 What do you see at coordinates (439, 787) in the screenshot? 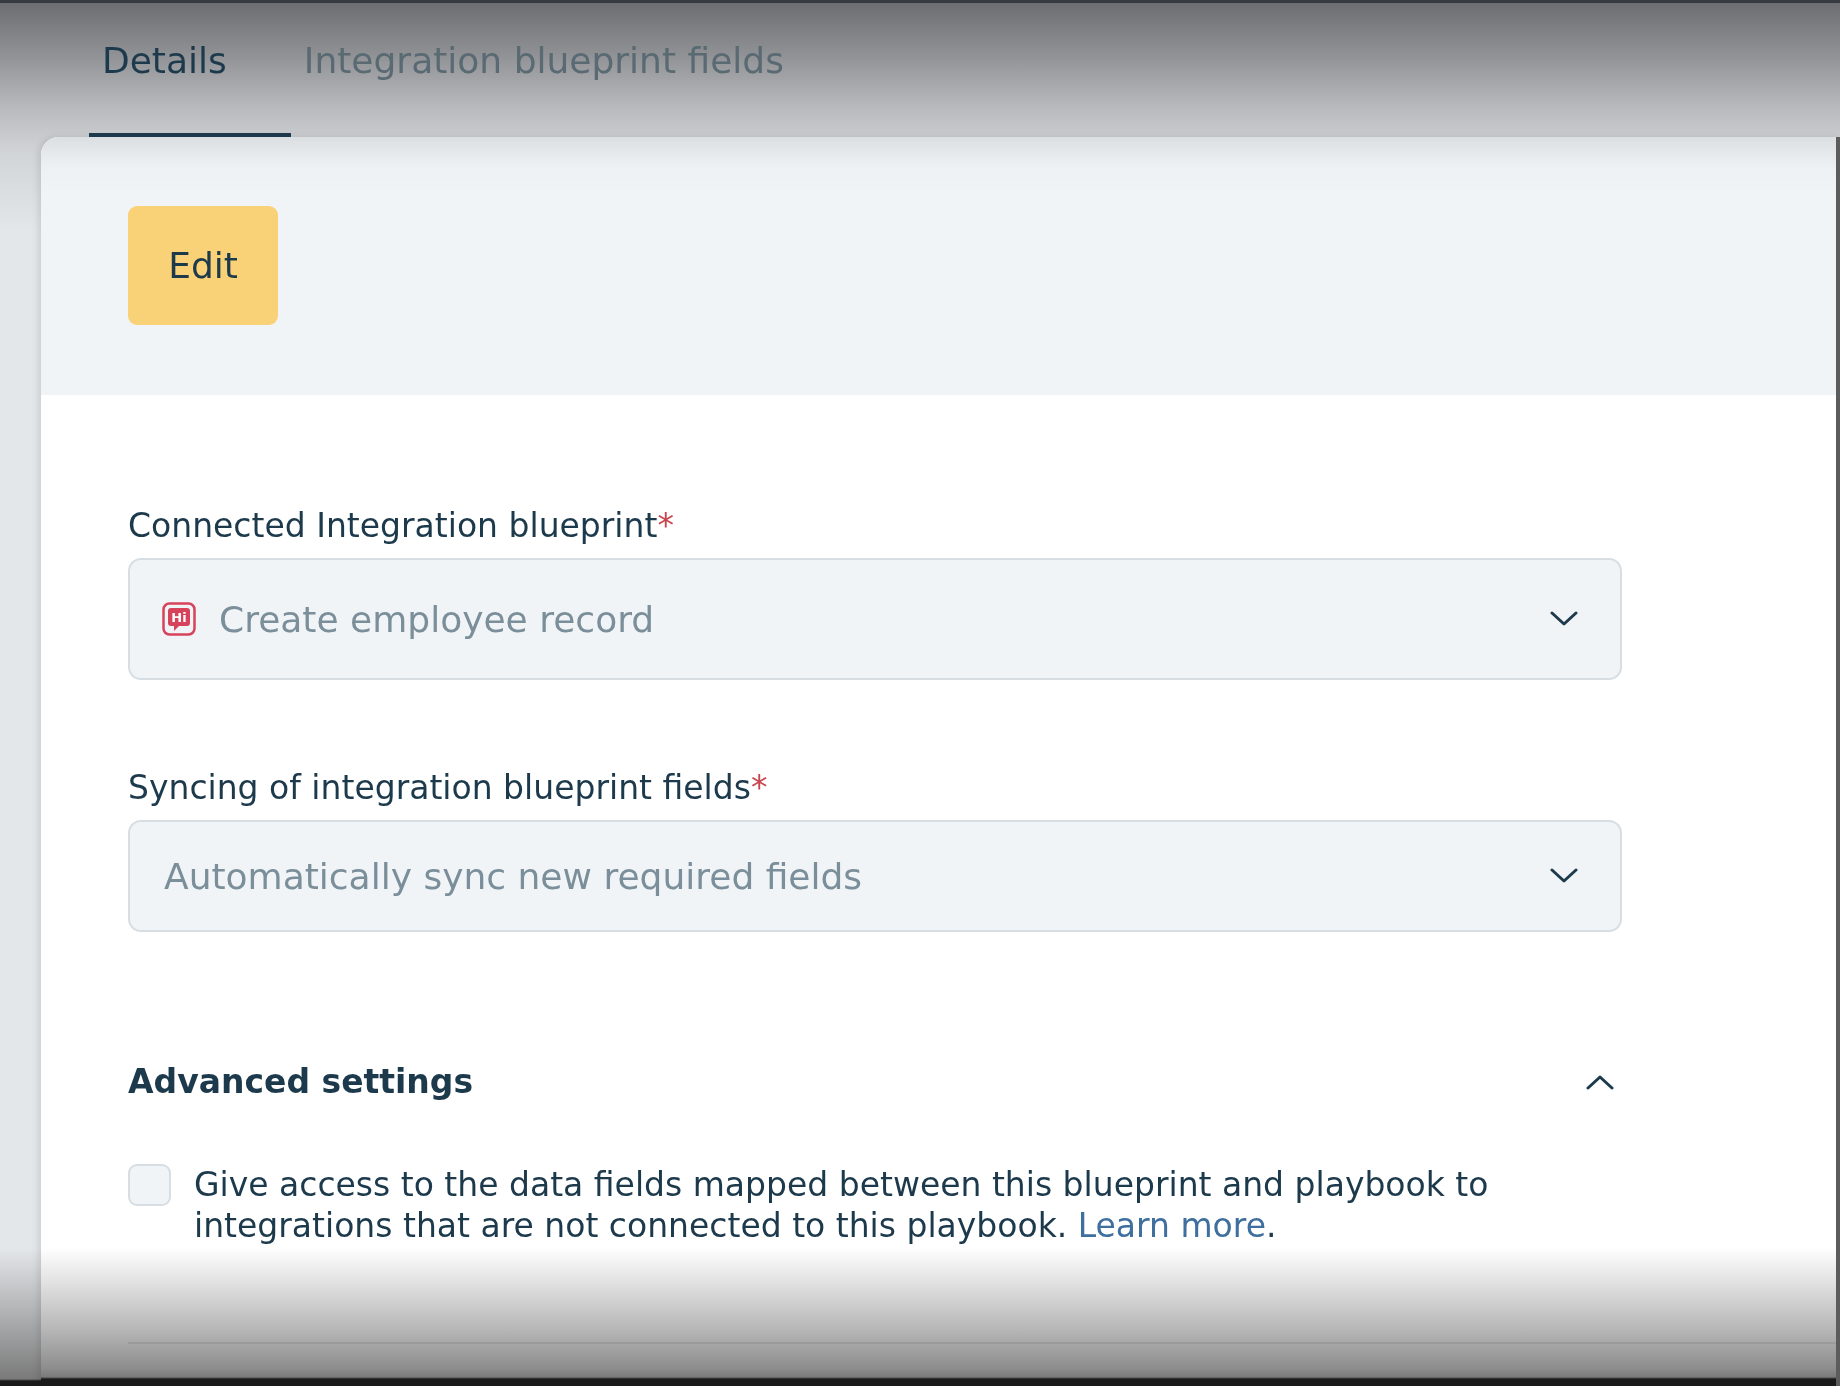
I see `field-label: Syncing of integration blueprint fields` at bounding box center [439, 787].